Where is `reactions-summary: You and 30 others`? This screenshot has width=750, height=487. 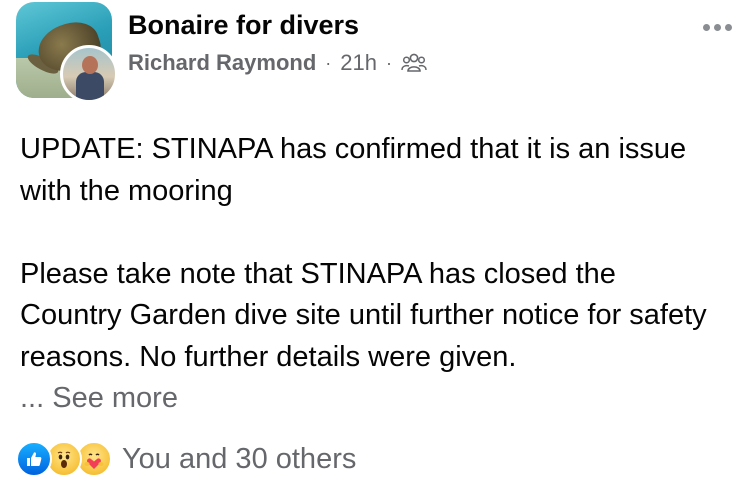 reactions-summary: You and 30 others is located at coordinates (186, 459).